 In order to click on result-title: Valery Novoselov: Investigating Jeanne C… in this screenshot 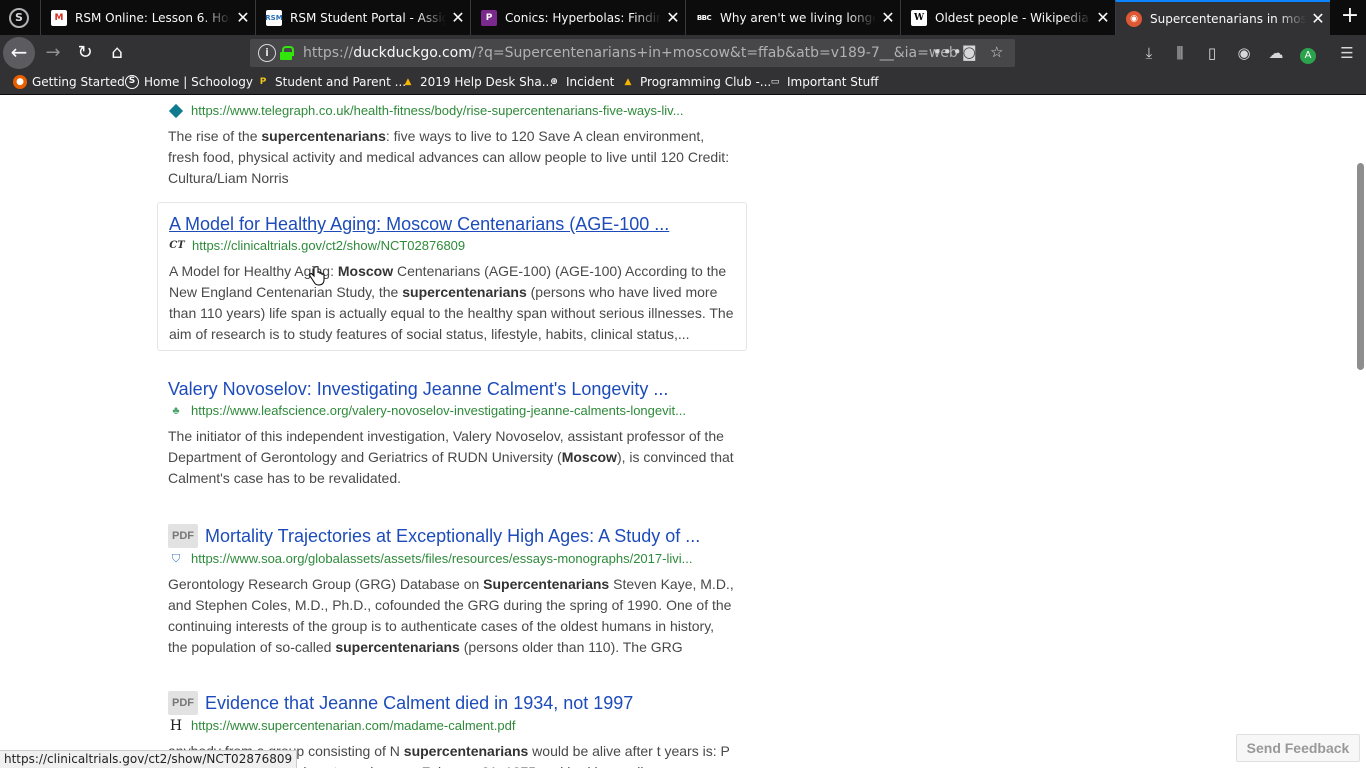, I will do `click(452, 389)`.